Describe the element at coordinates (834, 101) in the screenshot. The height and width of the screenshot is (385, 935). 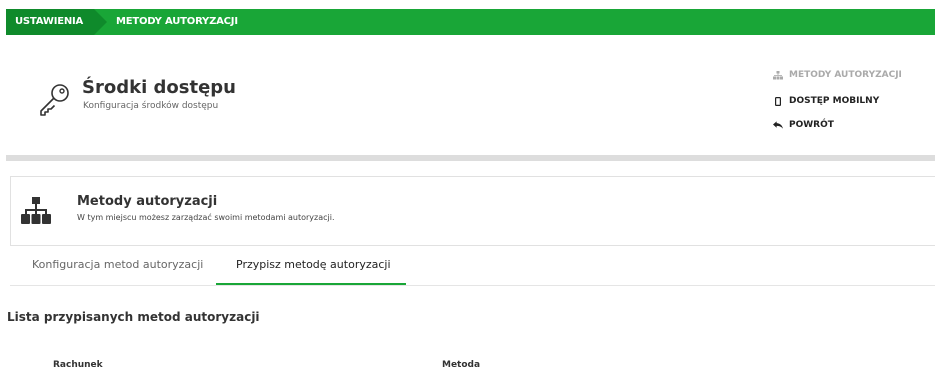
I see `link-label: DOSTĘP MOBILNY` at that location.